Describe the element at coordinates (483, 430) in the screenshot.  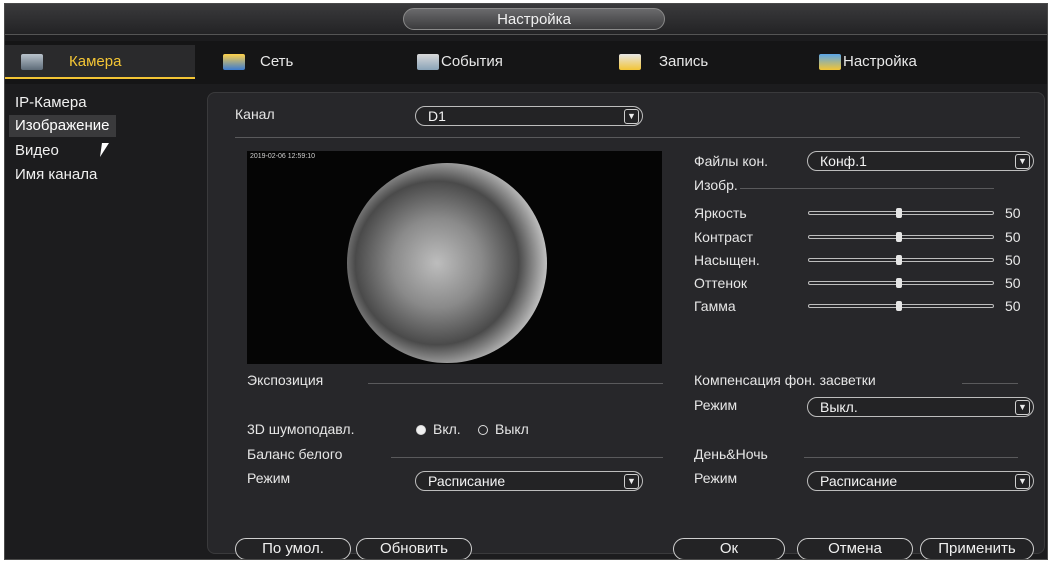
I see `denoise-off-radio` at that location.